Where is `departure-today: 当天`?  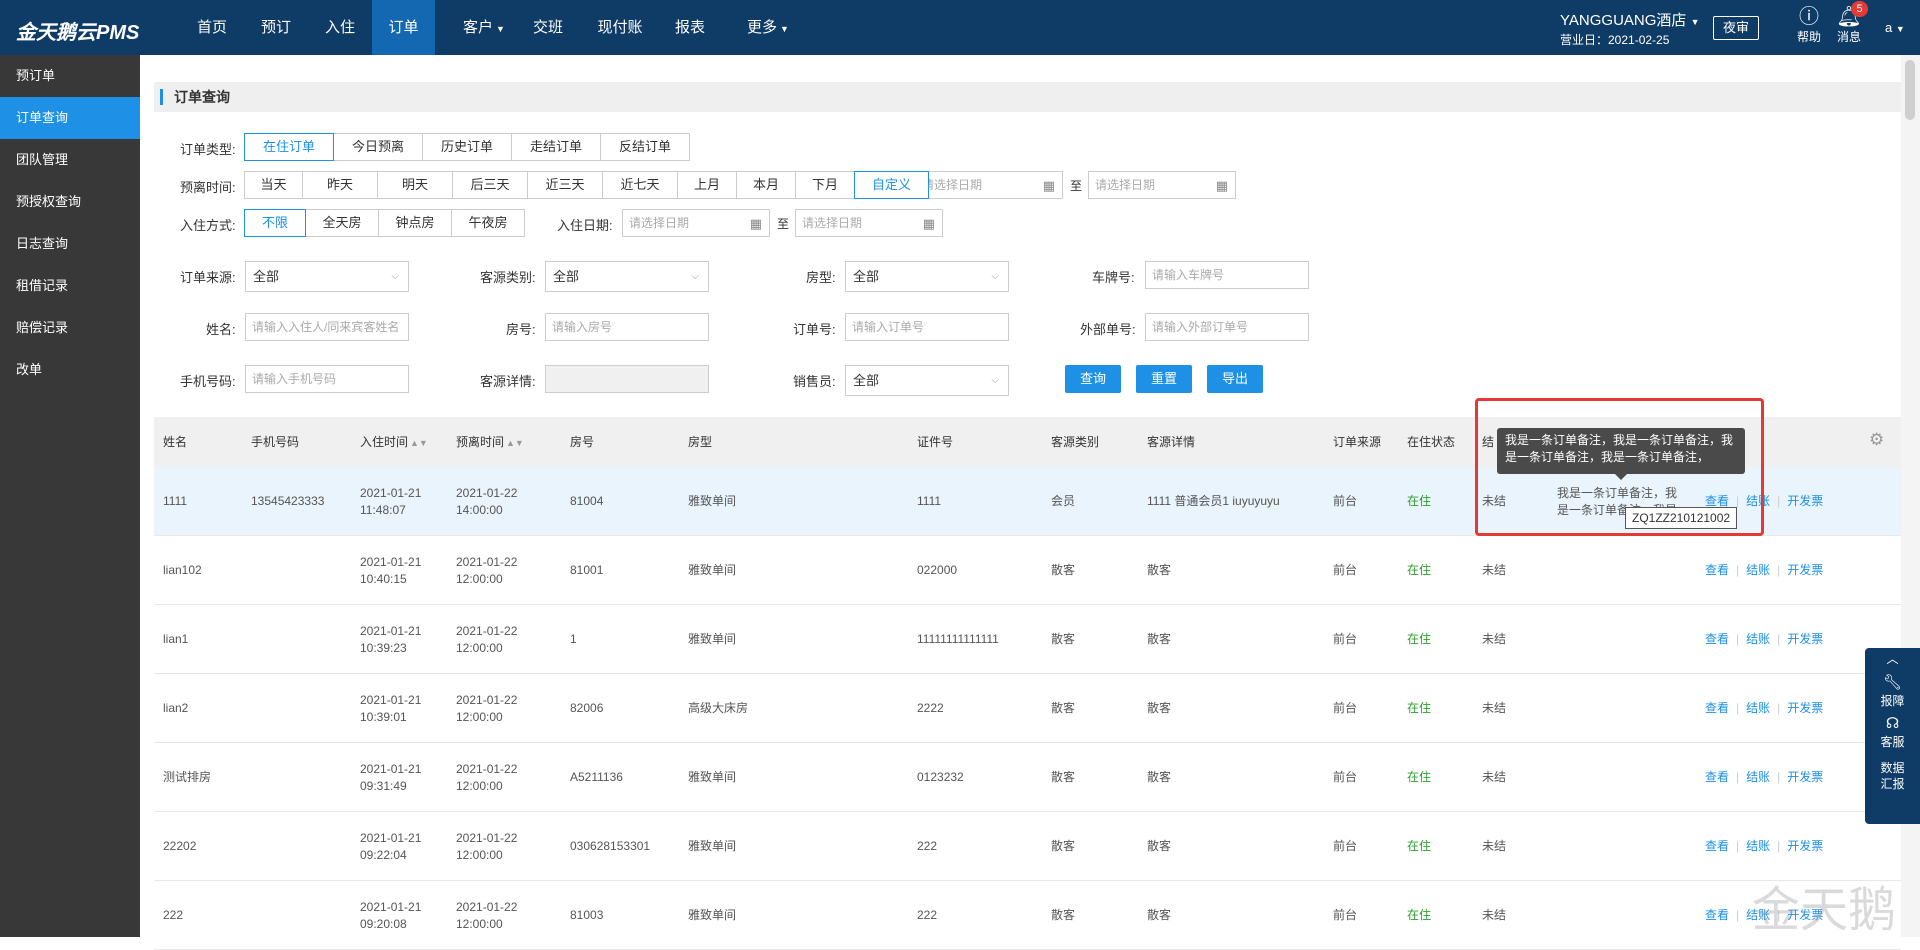 departure-today: 当天 is located at coordinates (273, 185).